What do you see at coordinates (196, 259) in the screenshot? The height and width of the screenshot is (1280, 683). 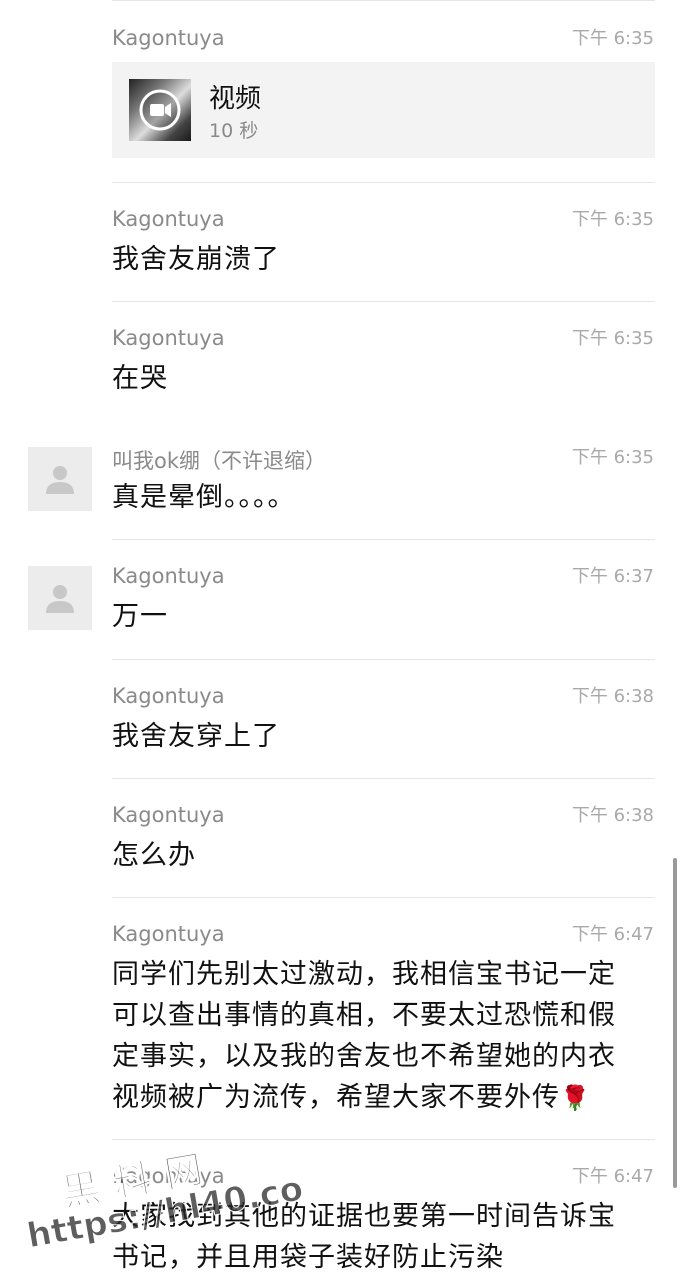 I see `message-text: 我舍友崩溃了` at bounding box center [196, 259].